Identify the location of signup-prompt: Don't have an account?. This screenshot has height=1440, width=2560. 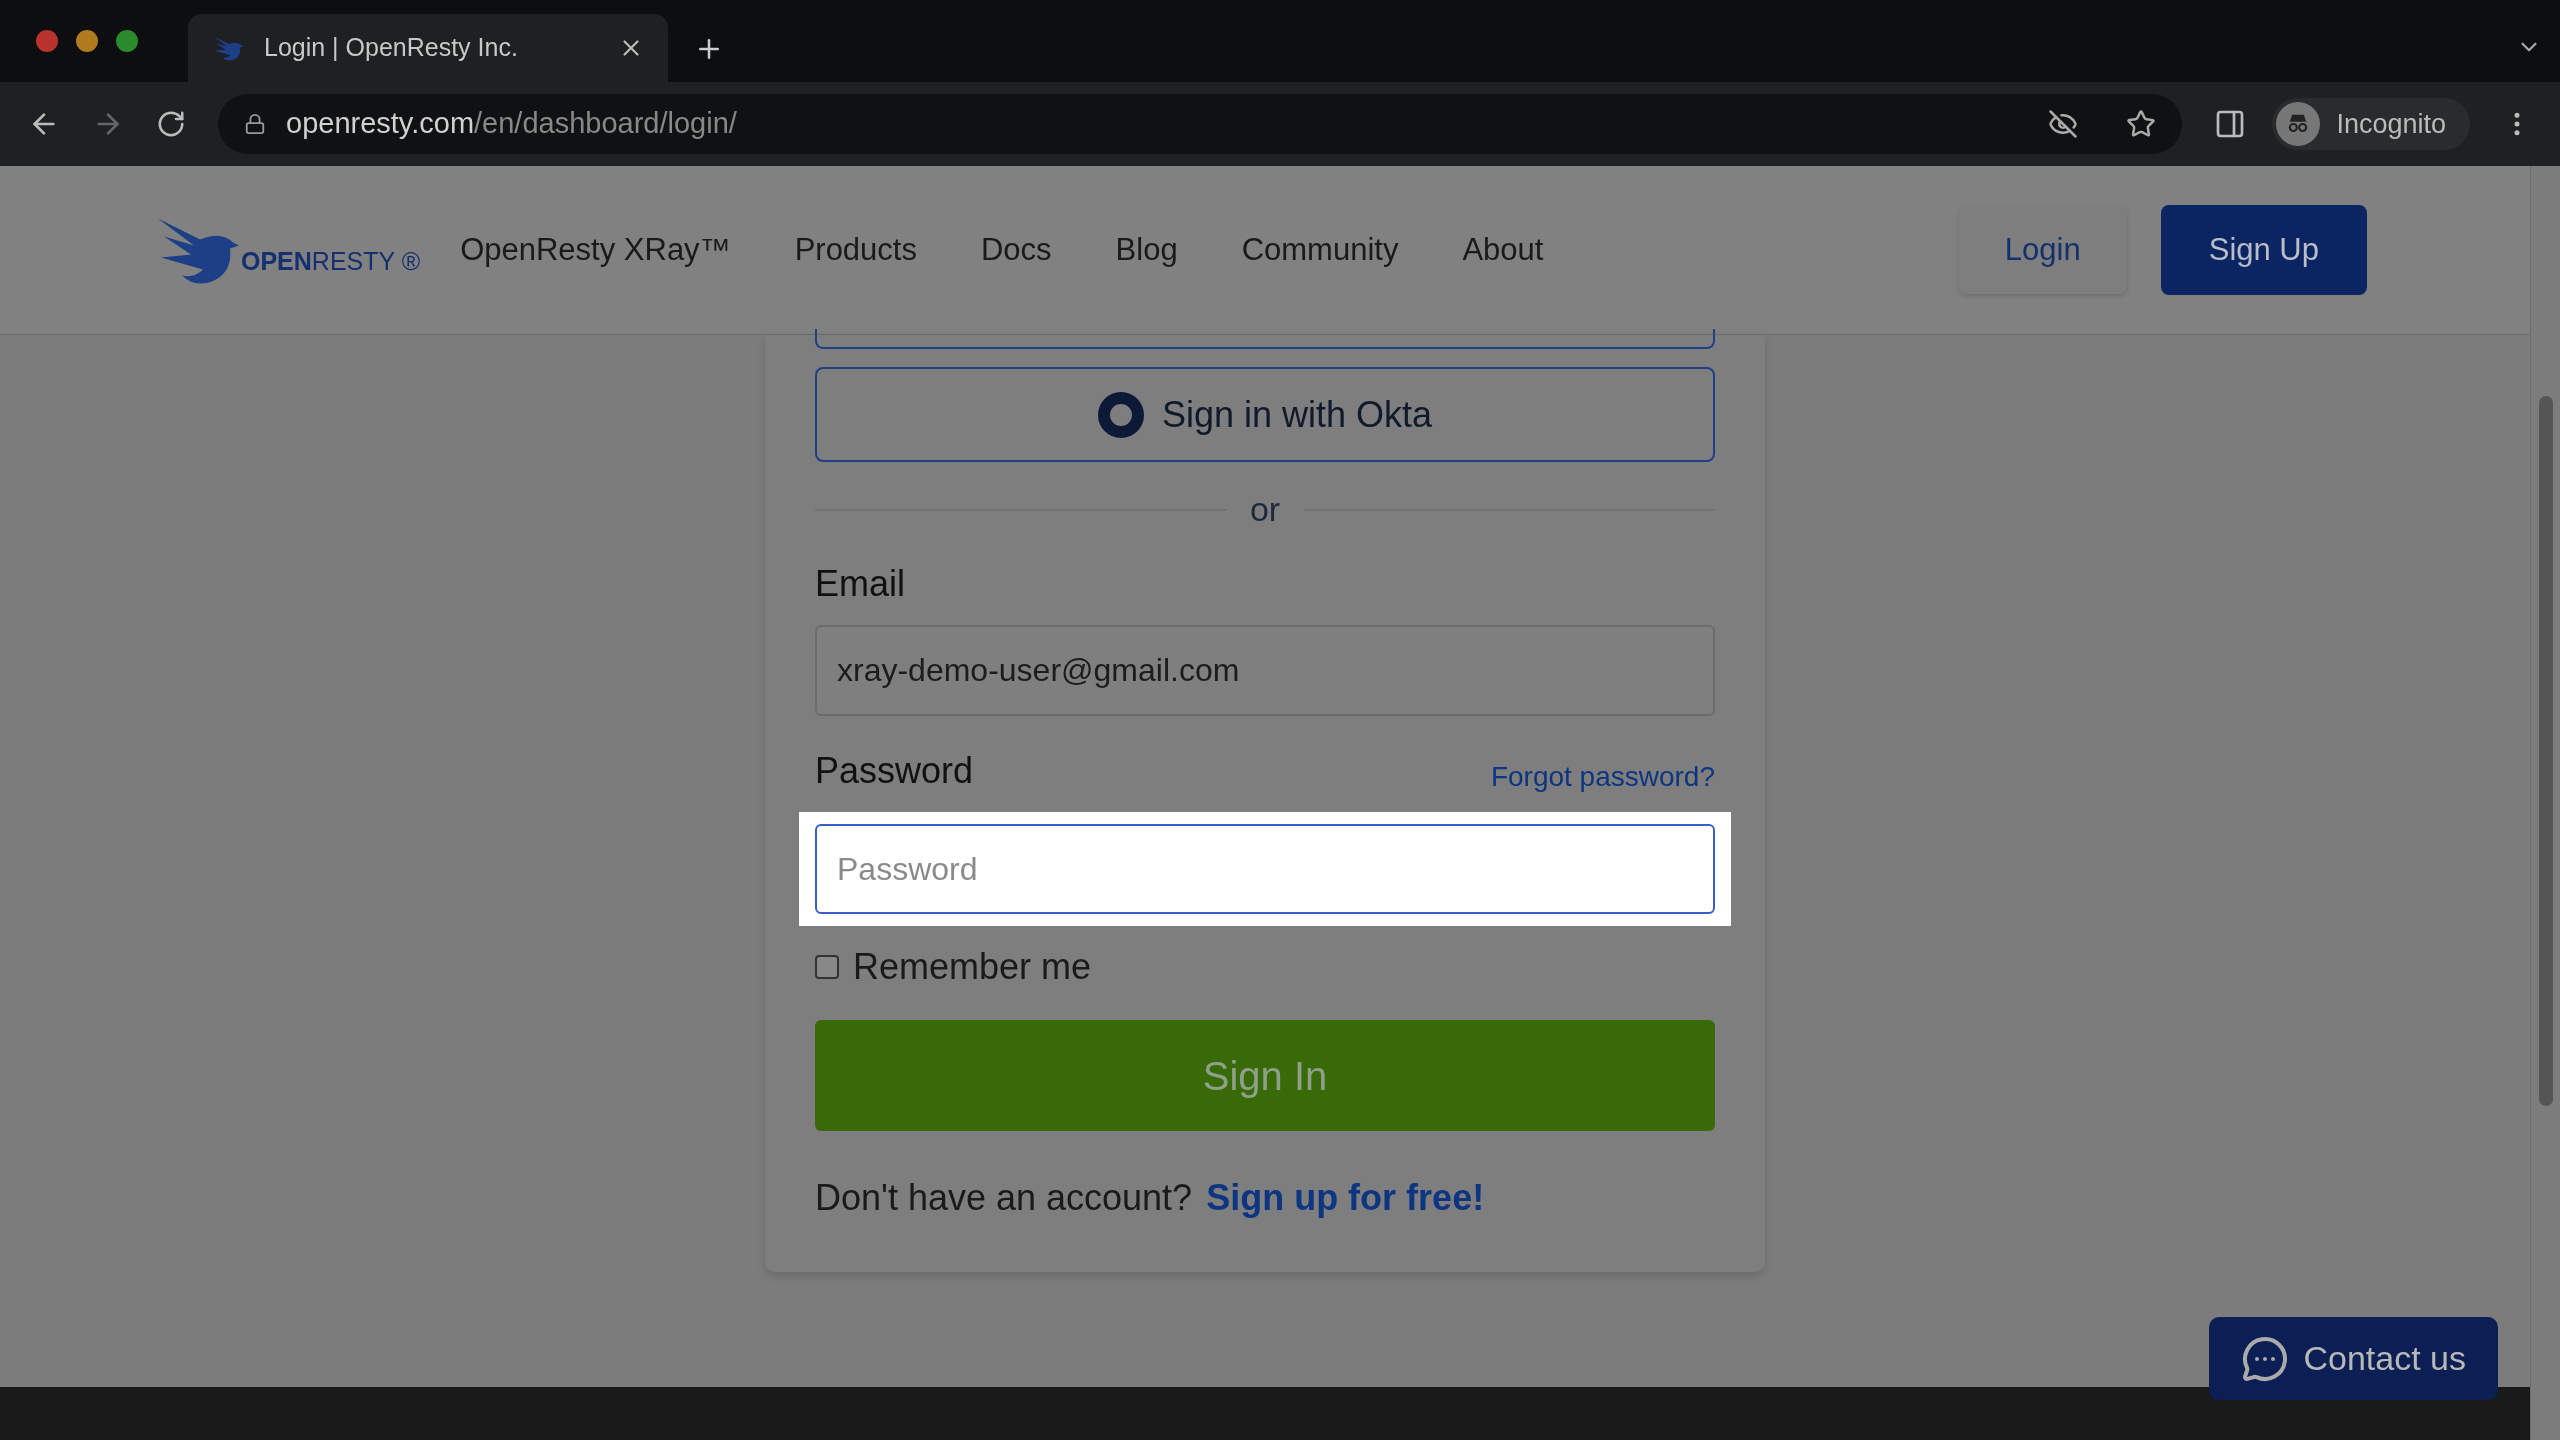
(1004, 1198).